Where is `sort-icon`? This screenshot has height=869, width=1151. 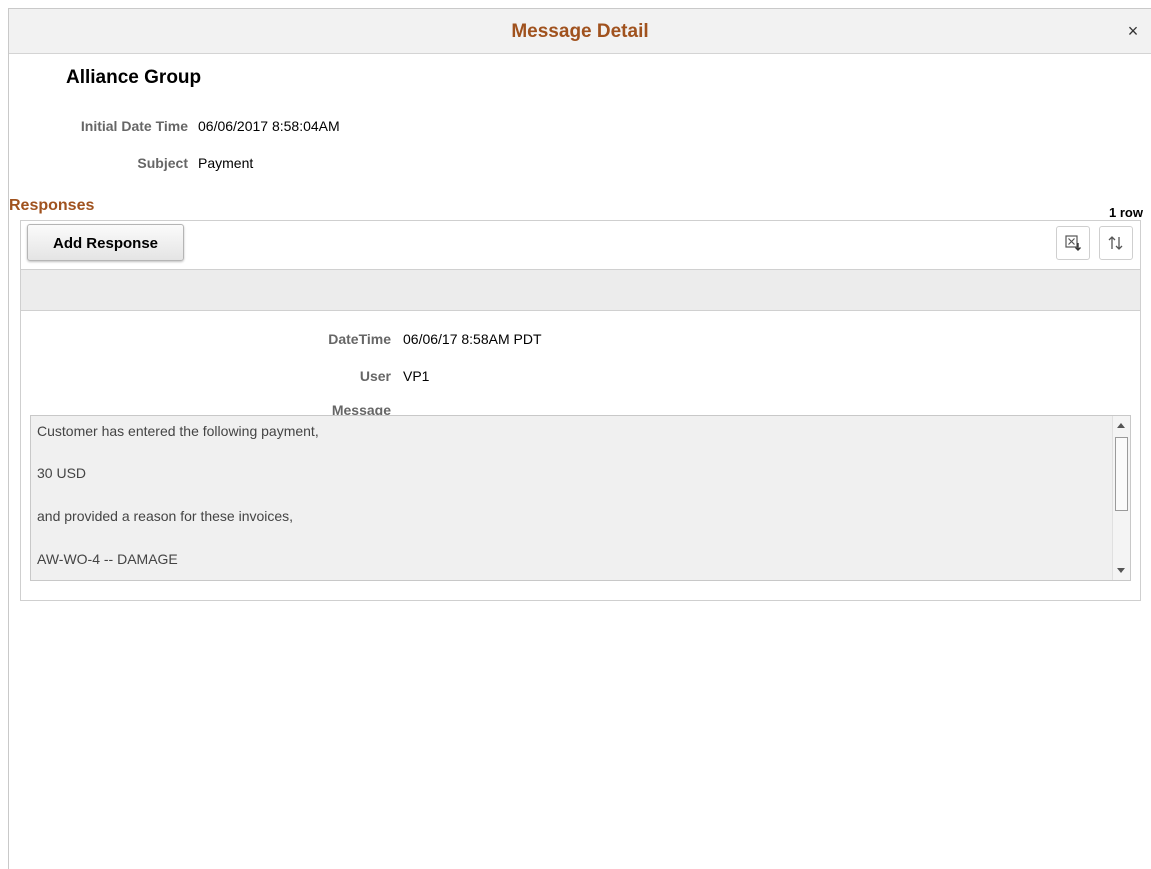
sort-icon is located at coordinates (1115, 243).